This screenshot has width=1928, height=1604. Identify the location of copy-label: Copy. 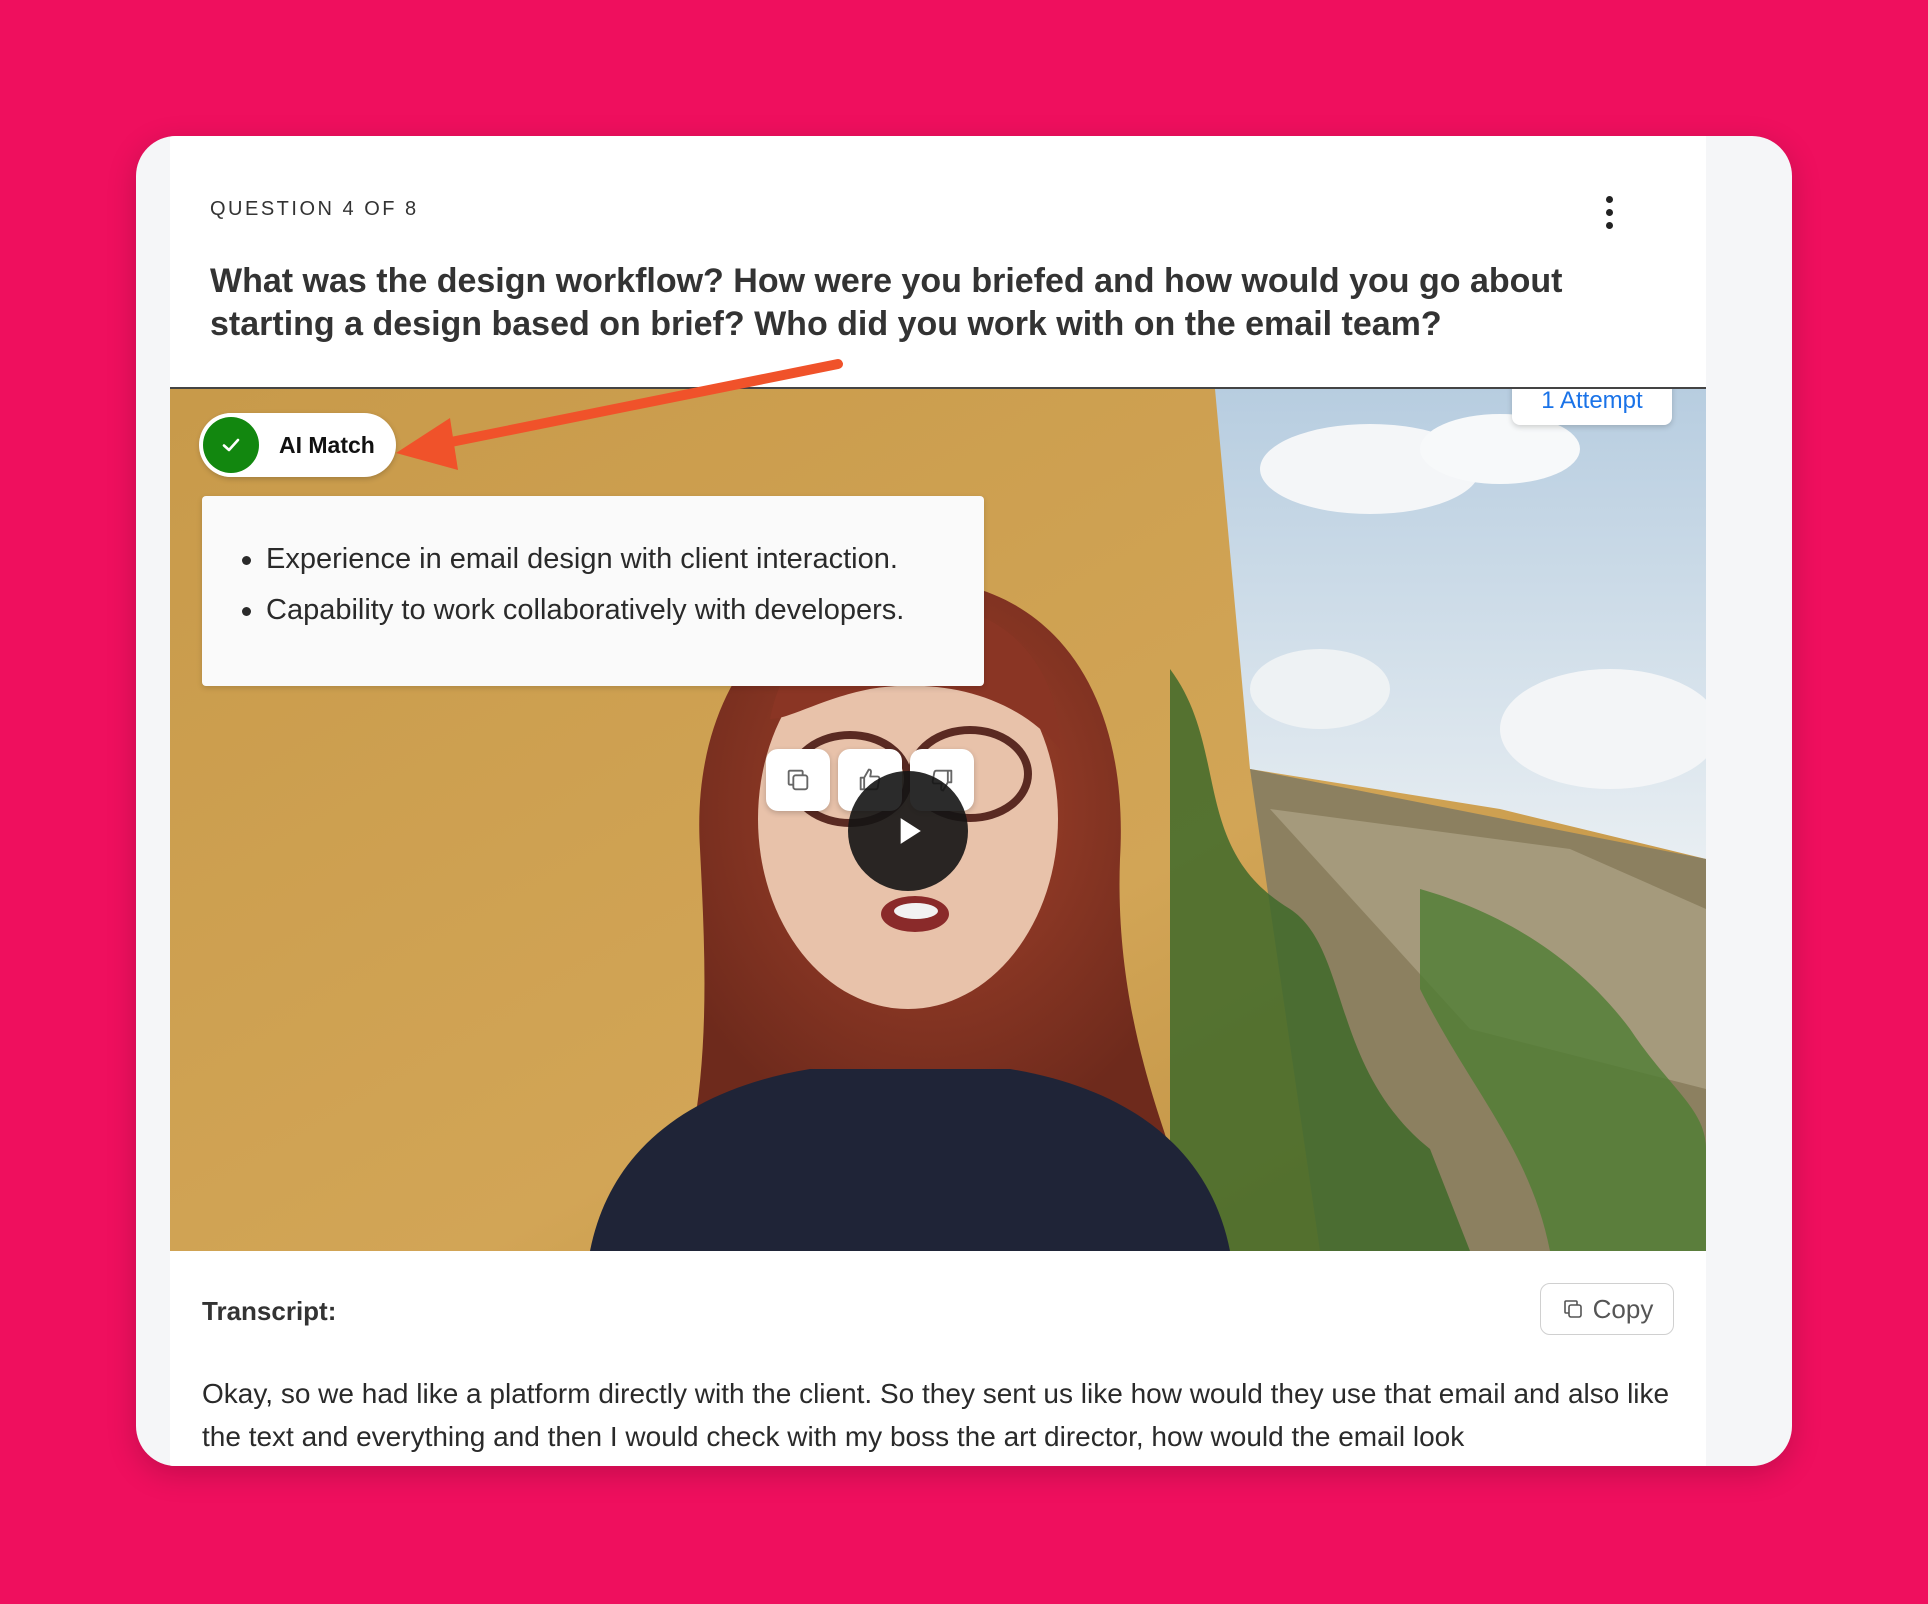
(1623, 1308).